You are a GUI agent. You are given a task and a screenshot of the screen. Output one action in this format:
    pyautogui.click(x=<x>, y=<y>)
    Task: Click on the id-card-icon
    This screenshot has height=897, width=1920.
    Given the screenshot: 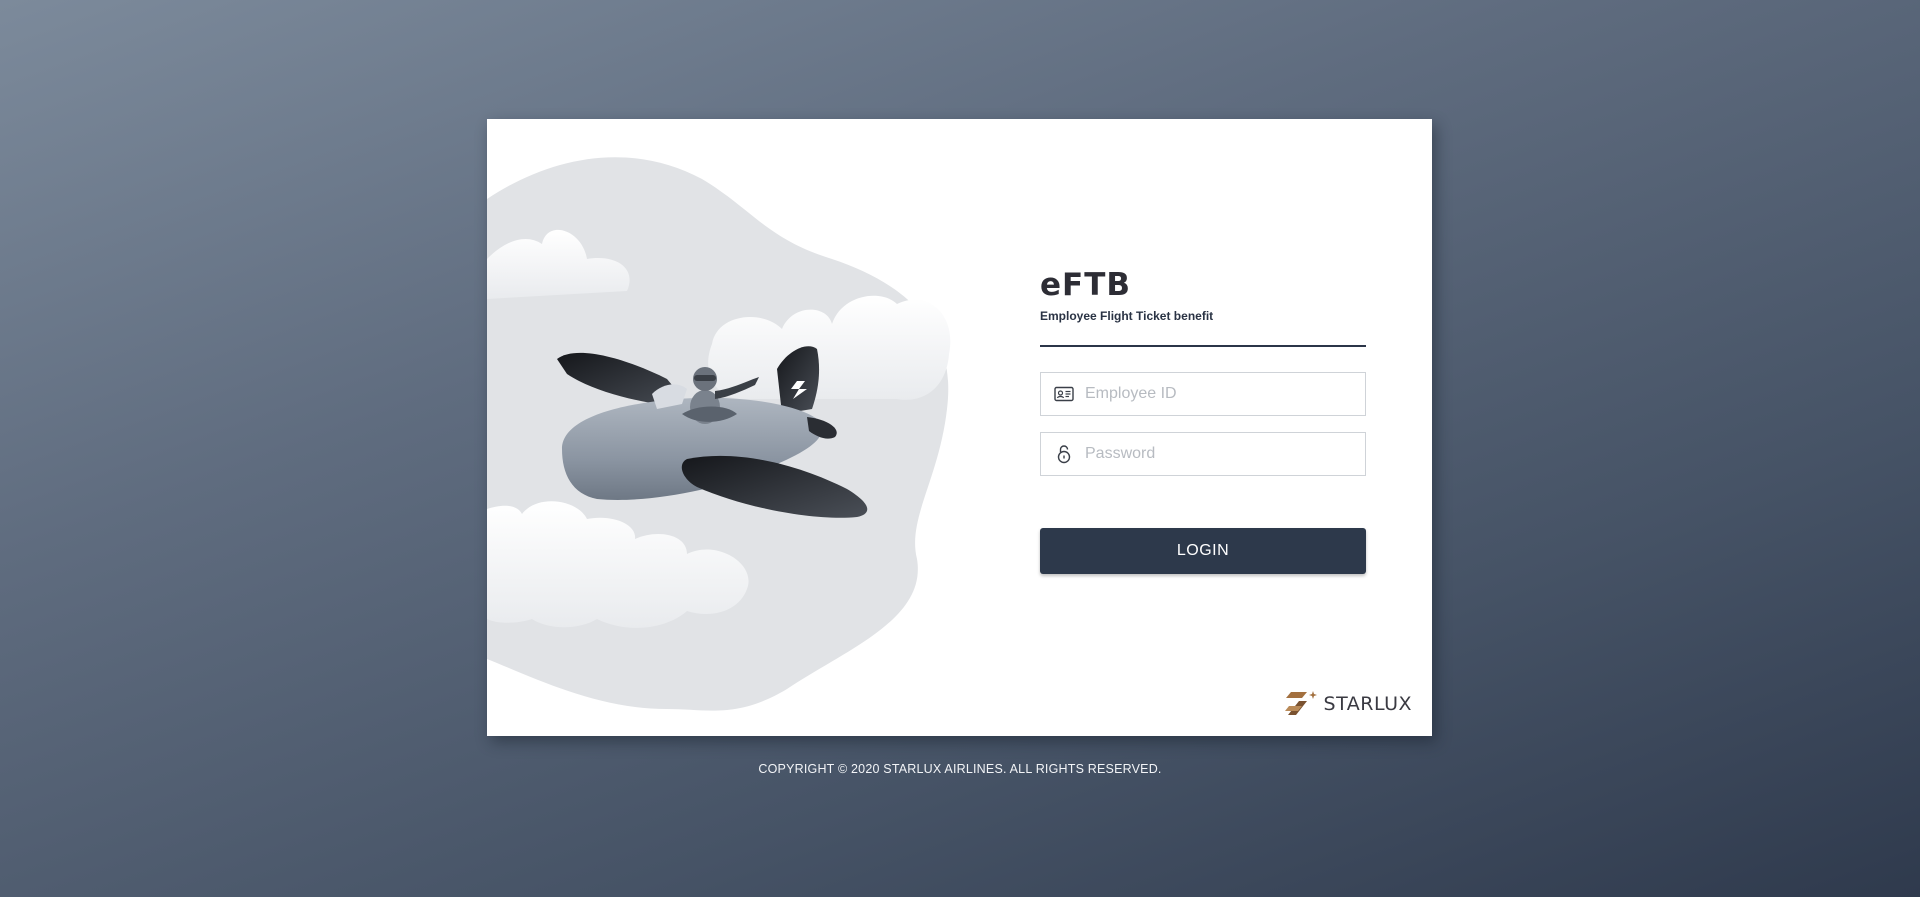 What is the action you would take?
    pyautogui.click(x=1064, y=394)
    